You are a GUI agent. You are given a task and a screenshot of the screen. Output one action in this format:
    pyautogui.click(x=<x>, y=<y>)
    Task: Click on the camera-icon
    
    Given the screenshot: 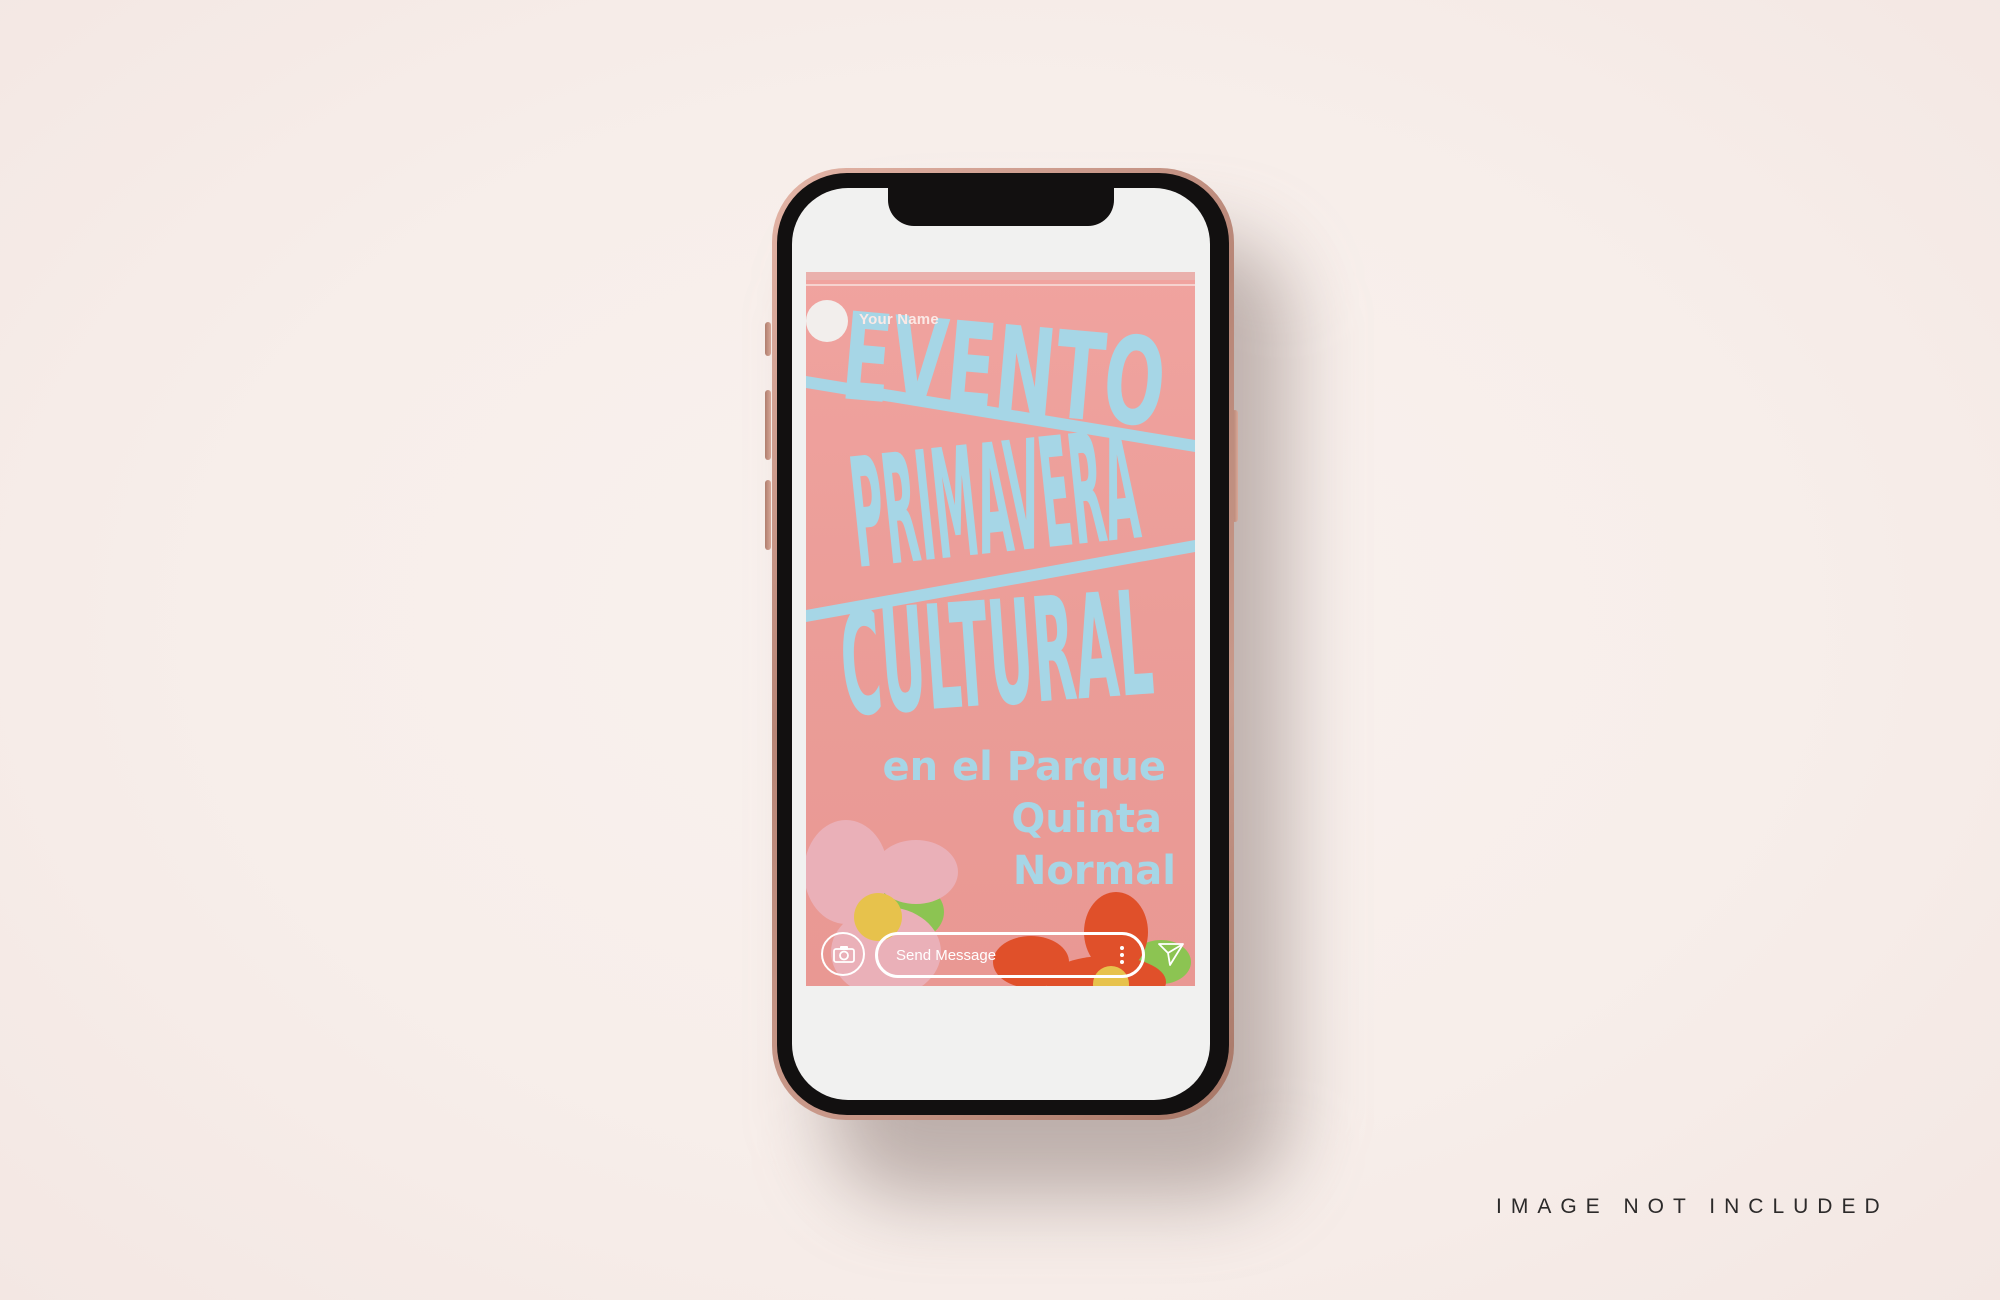 What is the action you would take?
    pyautogui.click(x=844, y=954)
    